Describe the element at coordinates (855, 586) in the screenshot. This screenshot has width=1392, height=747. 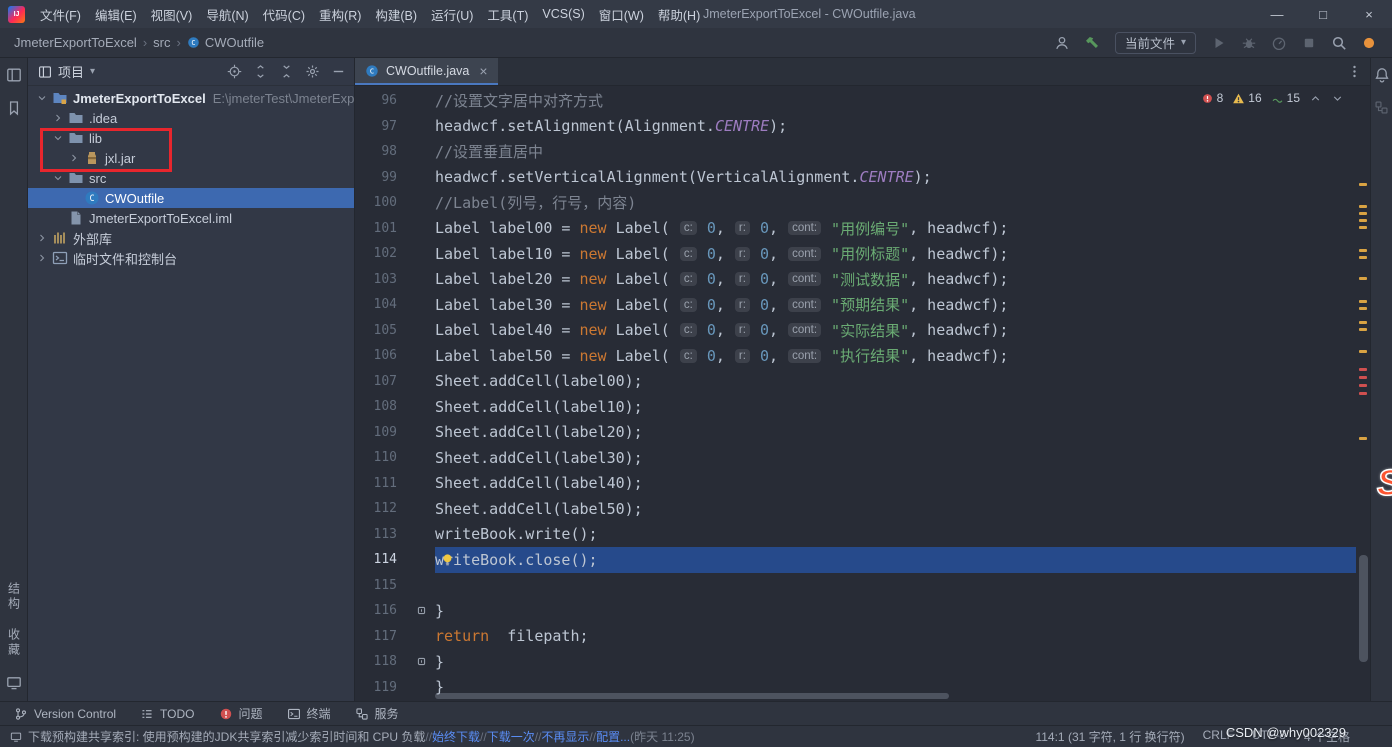
I see `code-line-115: 115` at that location.